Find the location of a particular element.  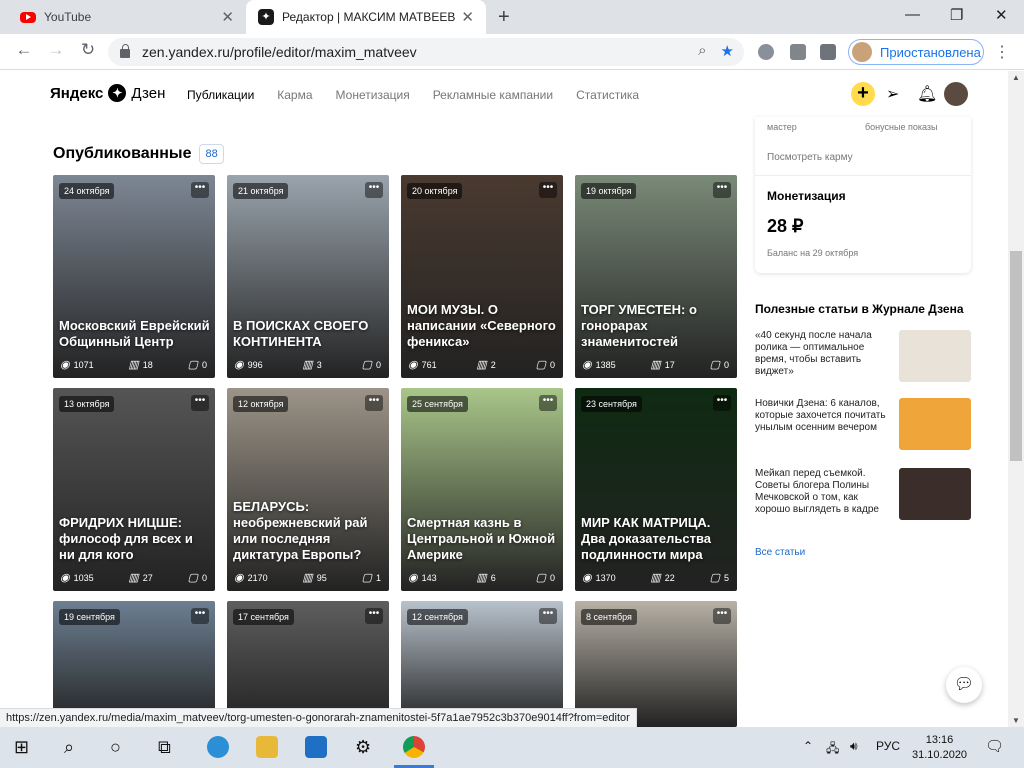

bell-icon: 🔔︎ is located at coordinates (927, 94).